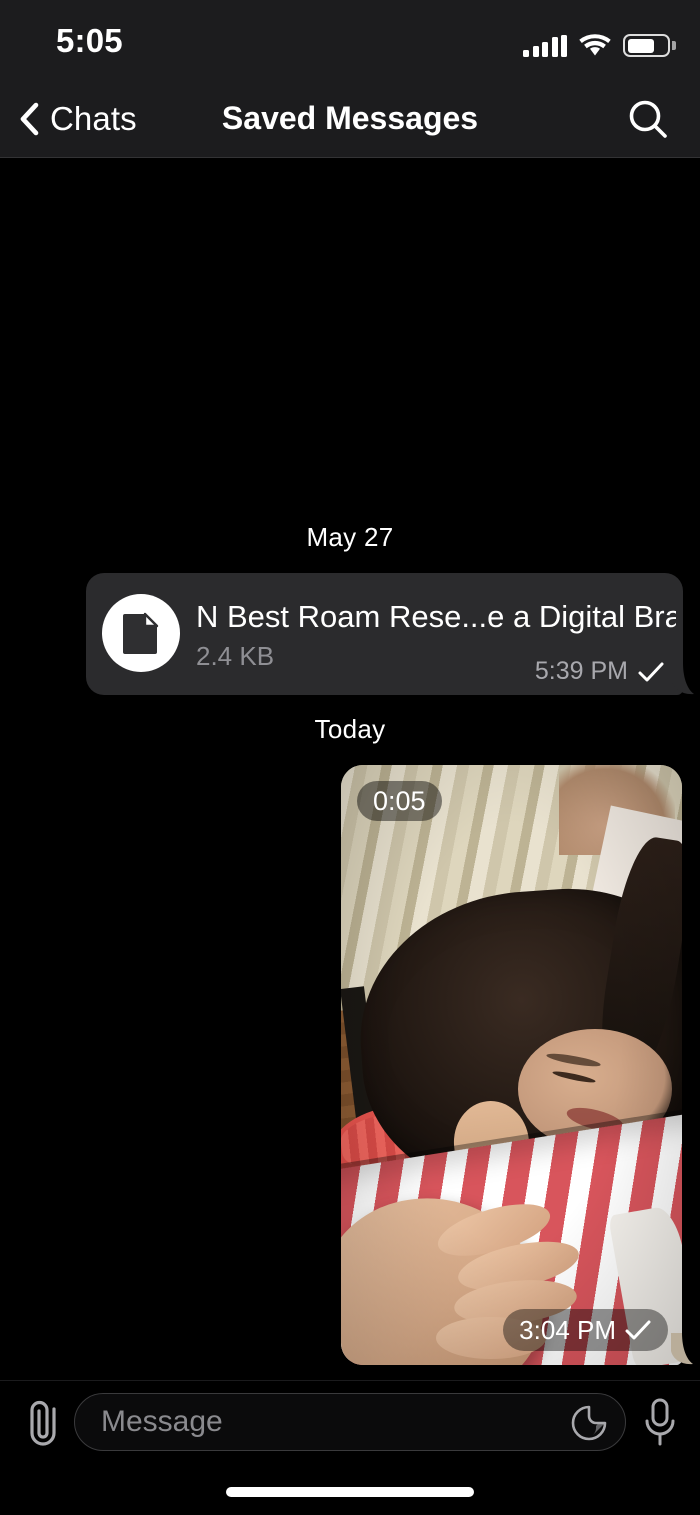 This screenshot has height=1515, width=700. What do you see at coordinates (595, 45) in the screenshot?
I see `wifi-icon` at bounding box center [595, 45].